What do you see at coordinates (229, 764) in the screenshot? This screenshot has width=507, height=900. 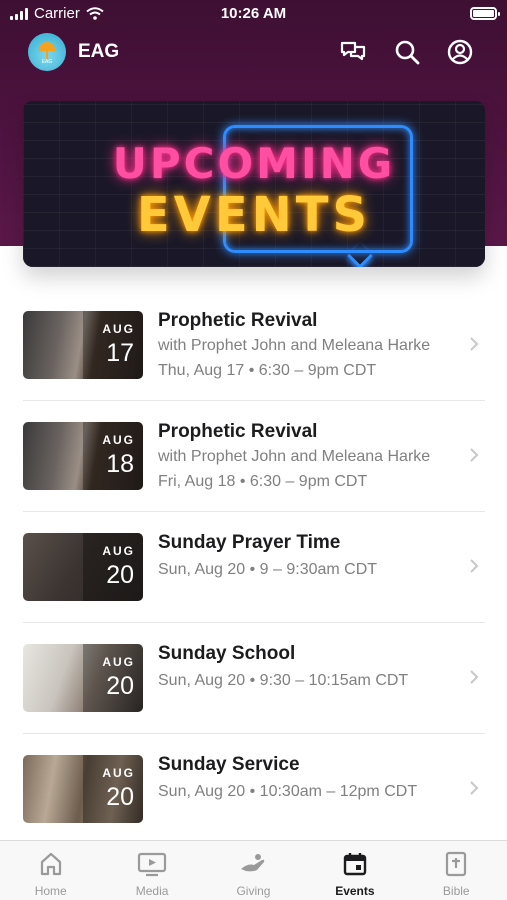 I see `event-title: Sunday Service` at bounding box center [229, 764].